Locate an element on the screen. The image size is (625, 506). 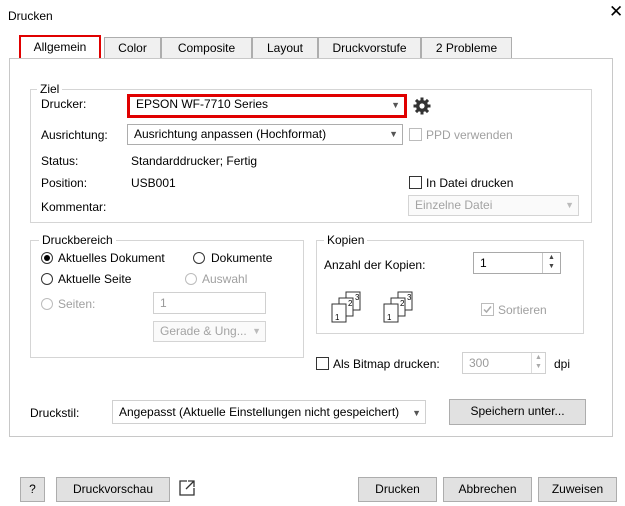
aktuelles-dokument-label: Aktuelles Dokument is located at coordinates (111, 258).